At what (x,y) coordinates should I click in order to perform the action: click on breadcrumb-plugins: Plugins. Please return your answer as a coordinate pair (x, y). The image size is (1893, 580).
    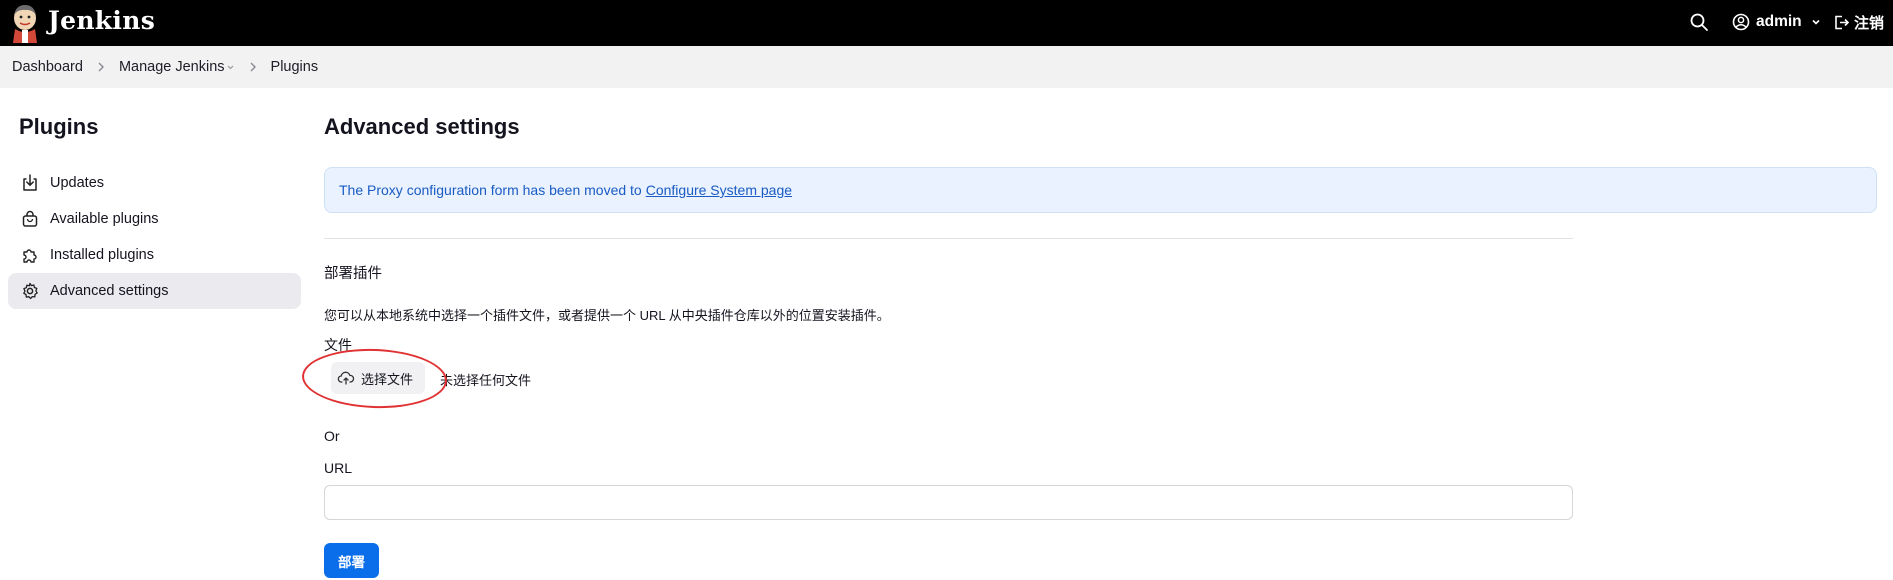
    Looking at the image, I should click on (295, 67).